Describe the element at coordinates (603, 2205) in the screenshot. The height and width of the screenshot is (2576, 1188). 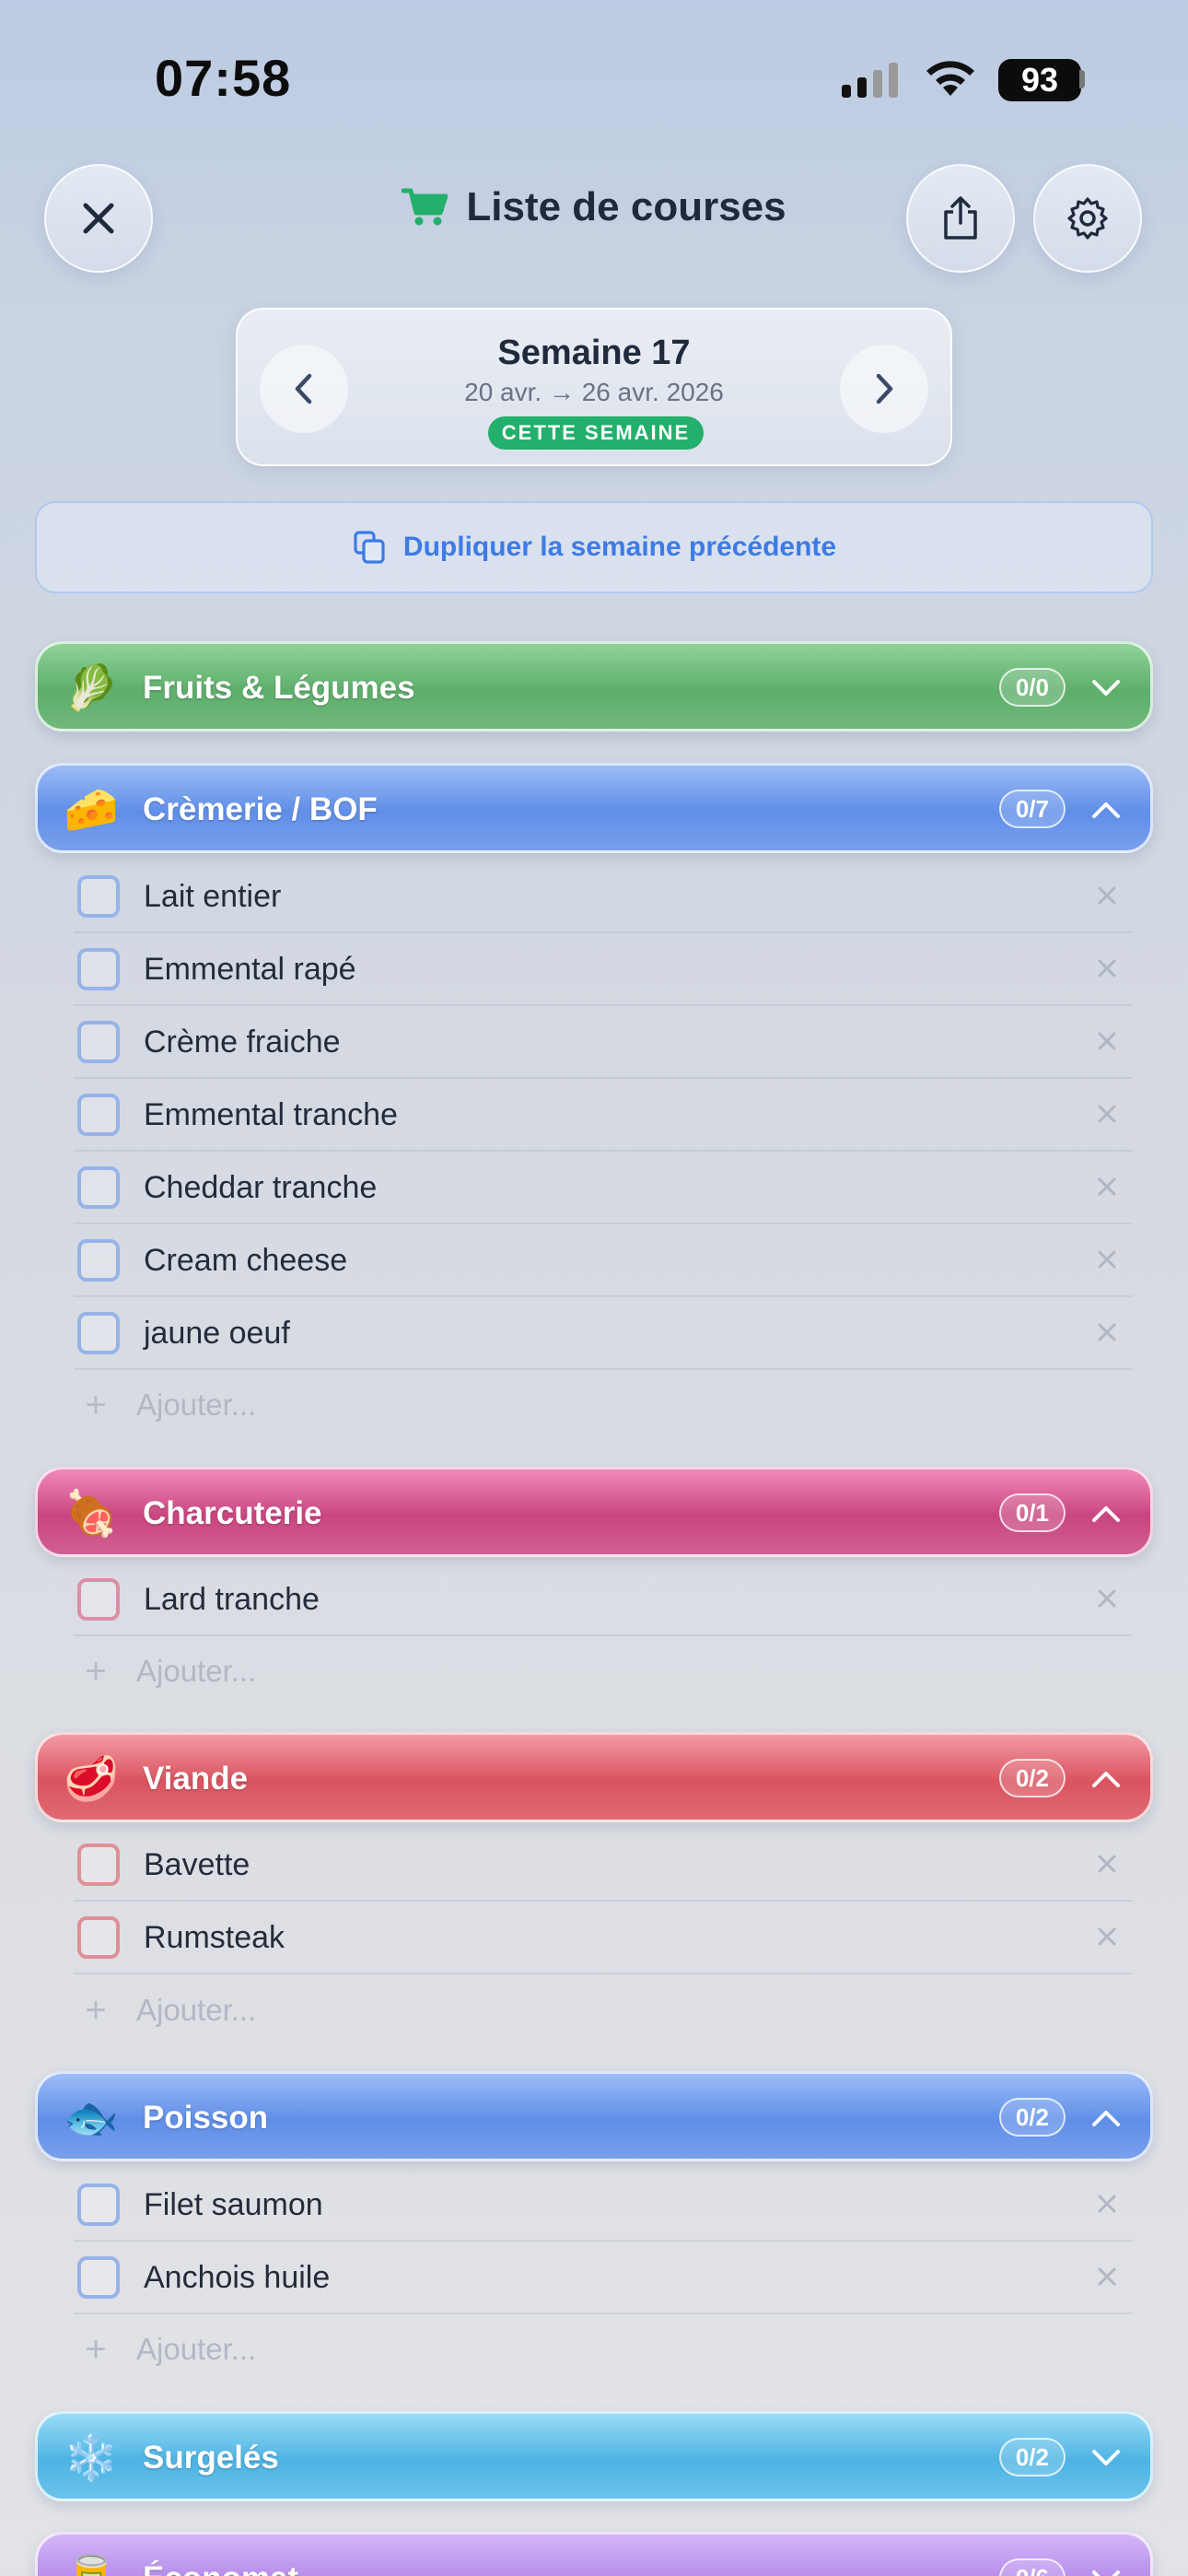
I see `list-item: Filet saumon` at that location.